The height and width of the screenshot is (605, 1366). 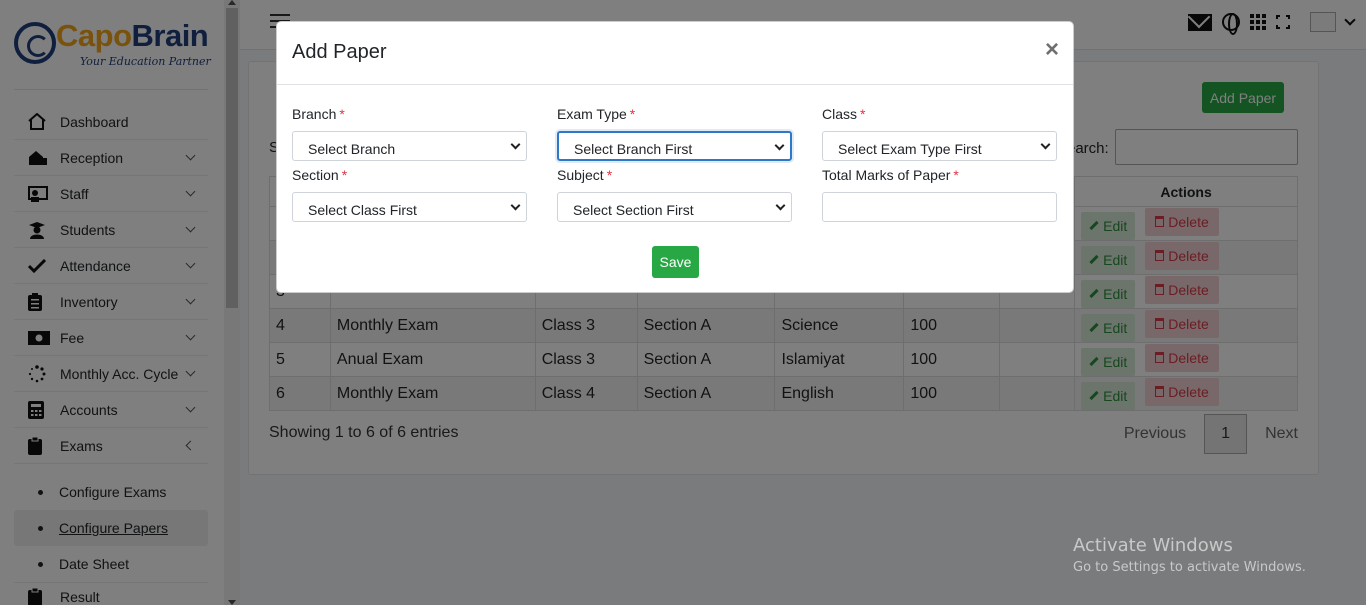 What do you see at coordinates (939, 146) in the screenshot?
I see `class-select: Select Exam Type First` at bounding box center [939, 146].